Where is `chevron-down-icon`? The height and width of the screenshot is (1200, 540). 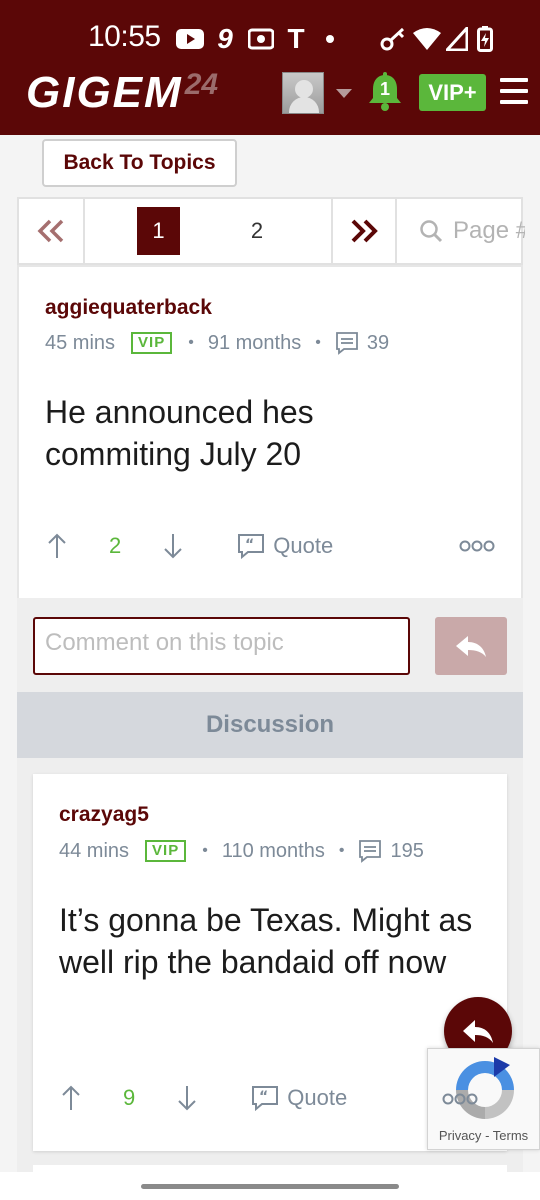
chevron-down-icon is located at coordinates (344, 93).